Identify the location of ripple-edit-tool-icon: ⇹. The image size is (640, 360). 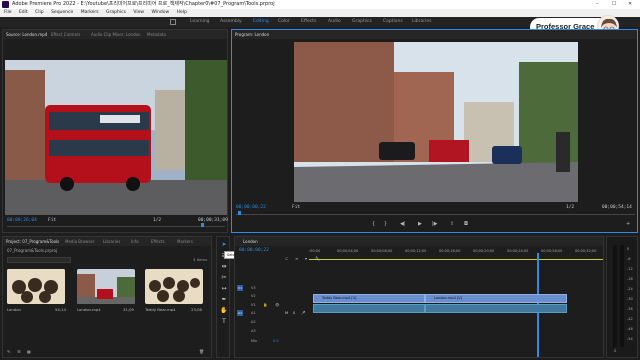
(224, 266).